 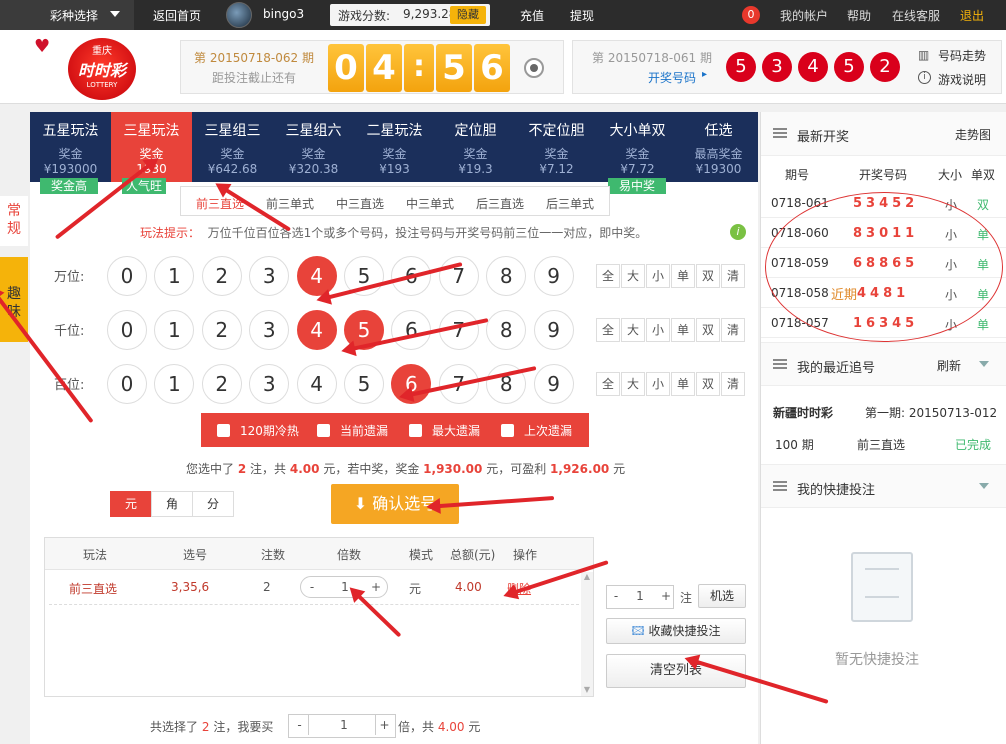 What do you see at coordinates (473, 555) in the screenshot?
I see `col-total: 总额(元)` at bounding box center [473, 555].